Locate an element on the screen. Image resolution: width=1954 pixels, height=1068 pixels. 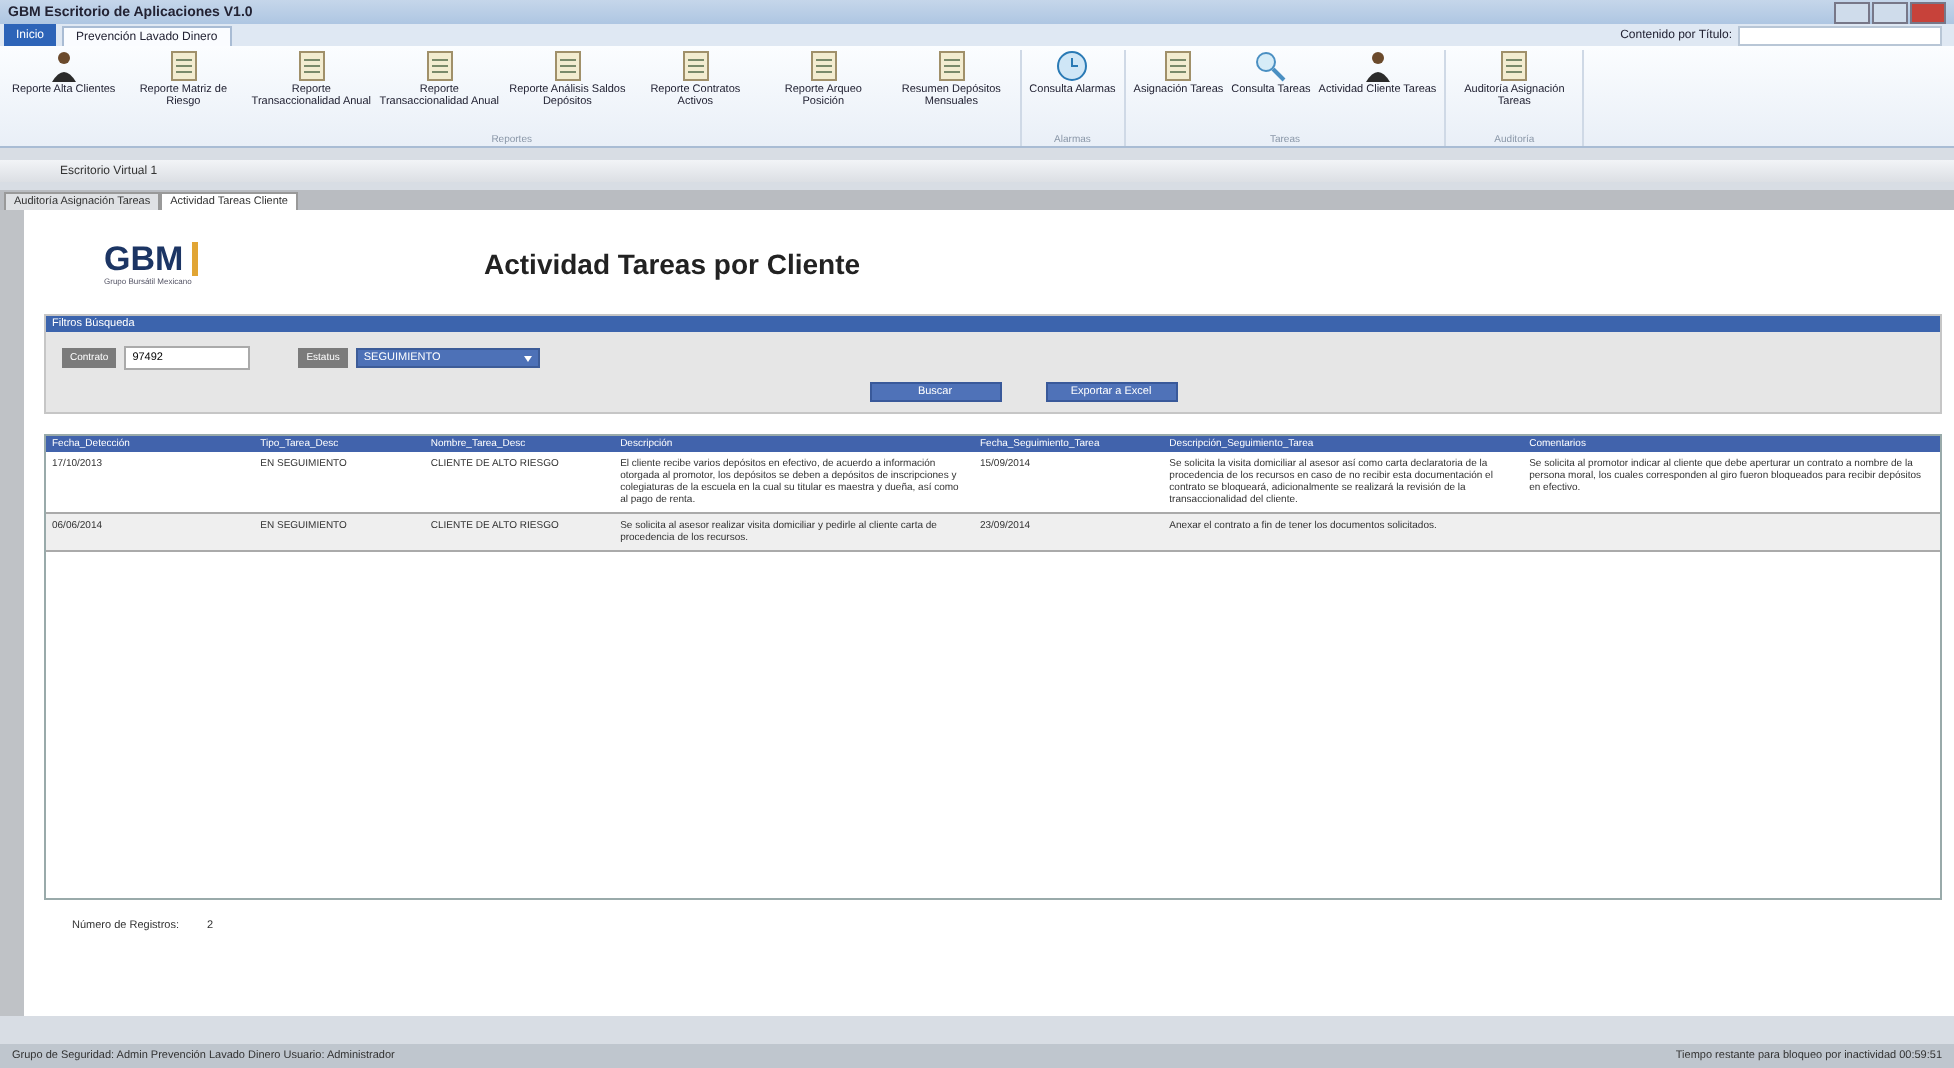
page-title: Actividad Tareas por Cliente is located at coordinates (672, 264).